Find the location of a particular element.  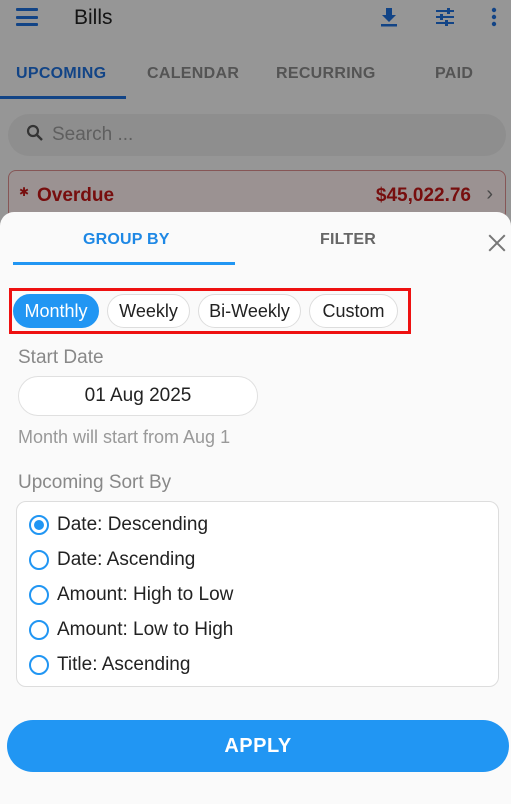

sort-option-amount-low: Amount: Low to High is located at coordinates (131, 630).